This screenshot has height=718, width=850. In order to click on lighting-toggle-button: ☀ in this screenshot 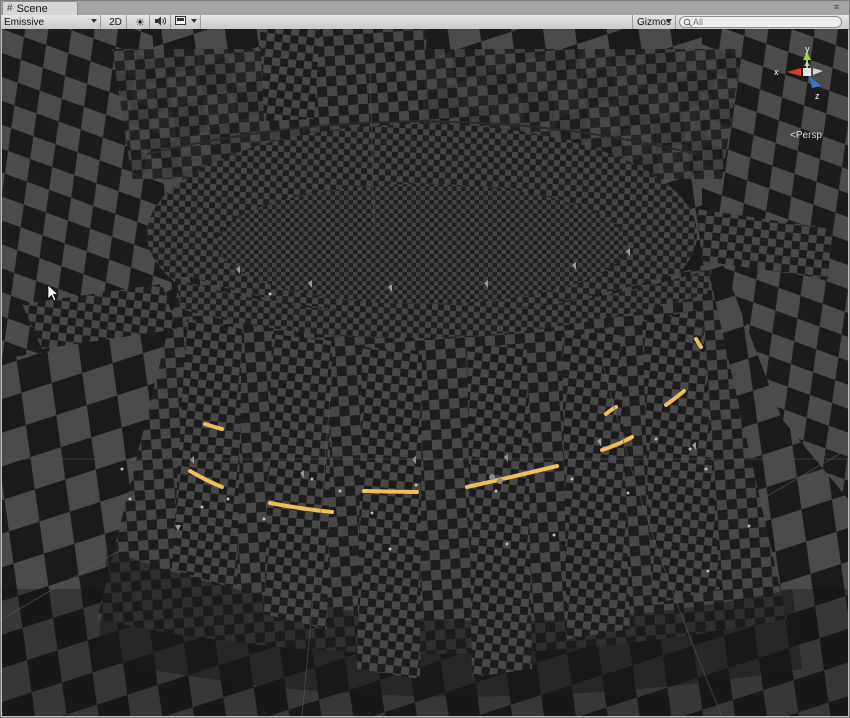, I will do `click(140, 22)`.